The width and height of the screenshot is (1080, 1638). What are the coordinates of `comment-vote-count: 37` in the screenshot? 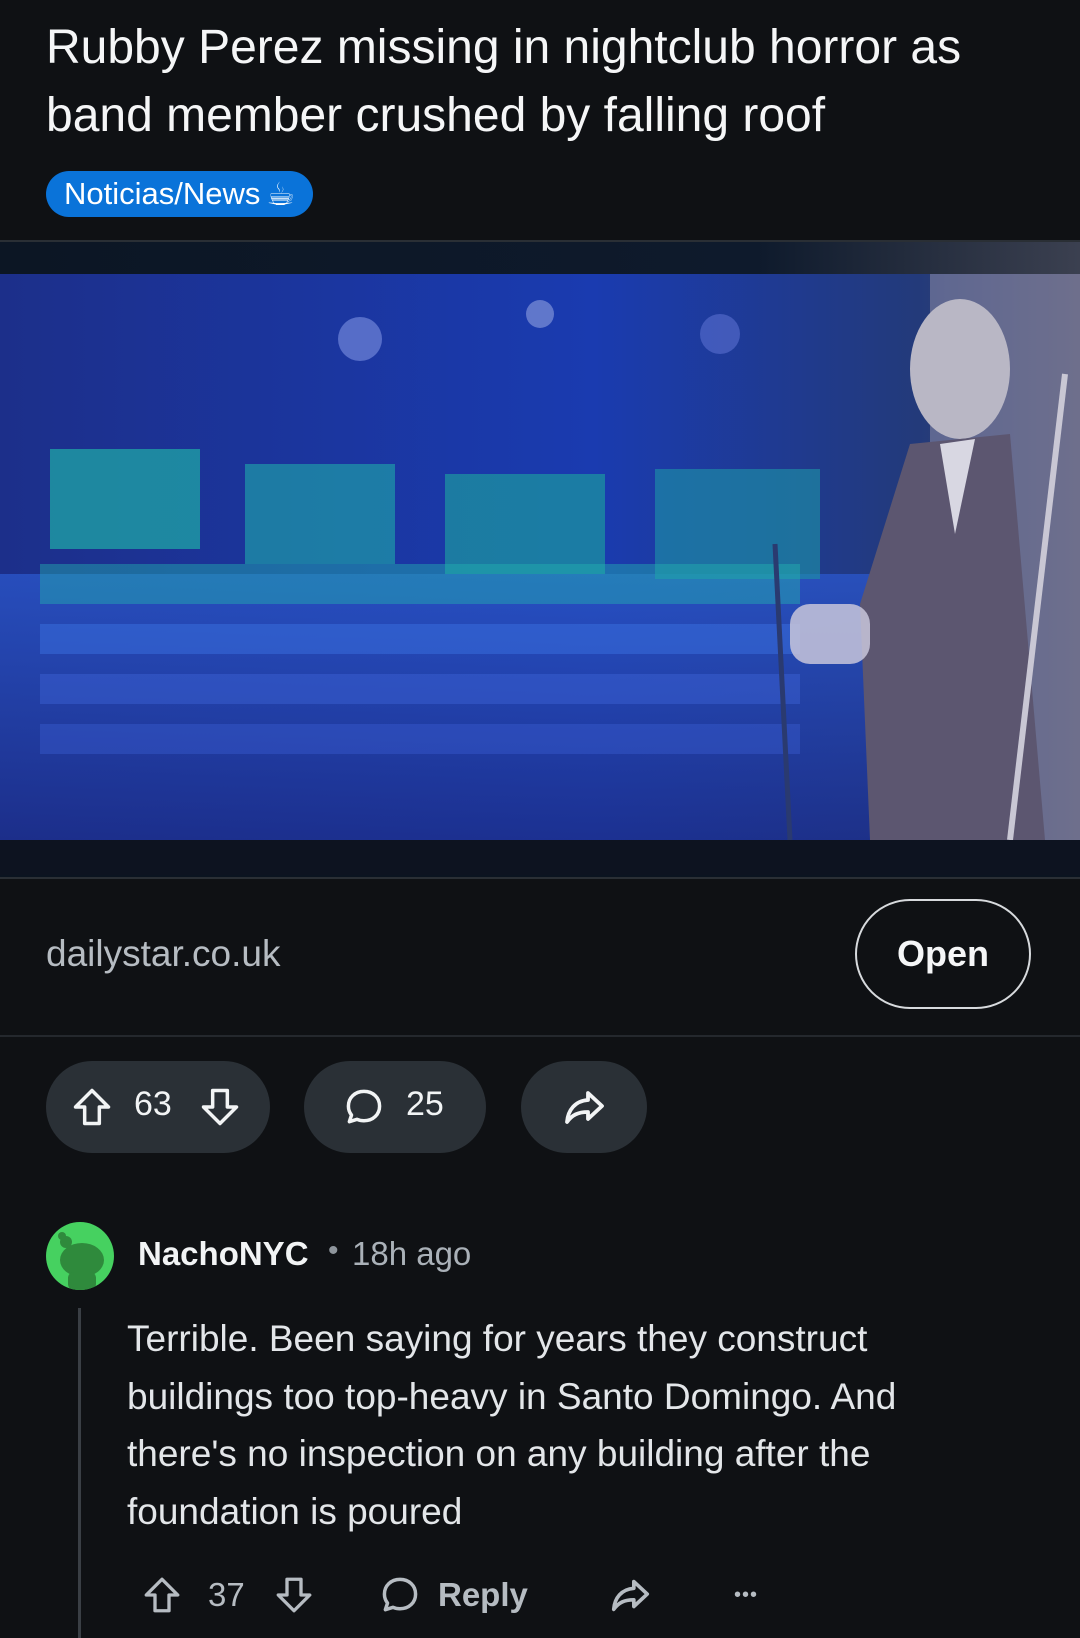 It's located at (226, 1594).